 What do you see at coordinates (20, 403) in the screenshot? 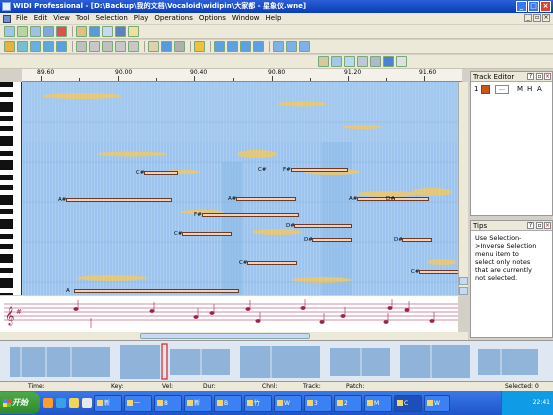
I see `start-button: 开始` at bounding box center [20, 403].